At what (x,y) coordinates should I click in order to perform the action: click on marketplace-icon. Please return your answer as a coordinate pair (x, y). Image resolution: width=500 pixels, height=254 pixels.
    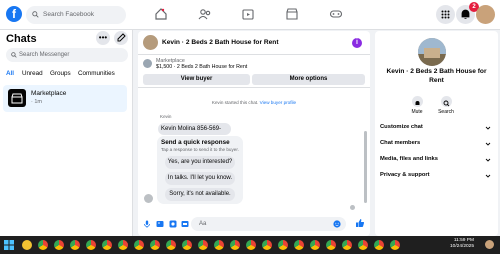
    Looking at the image, I should click on (248, 14).